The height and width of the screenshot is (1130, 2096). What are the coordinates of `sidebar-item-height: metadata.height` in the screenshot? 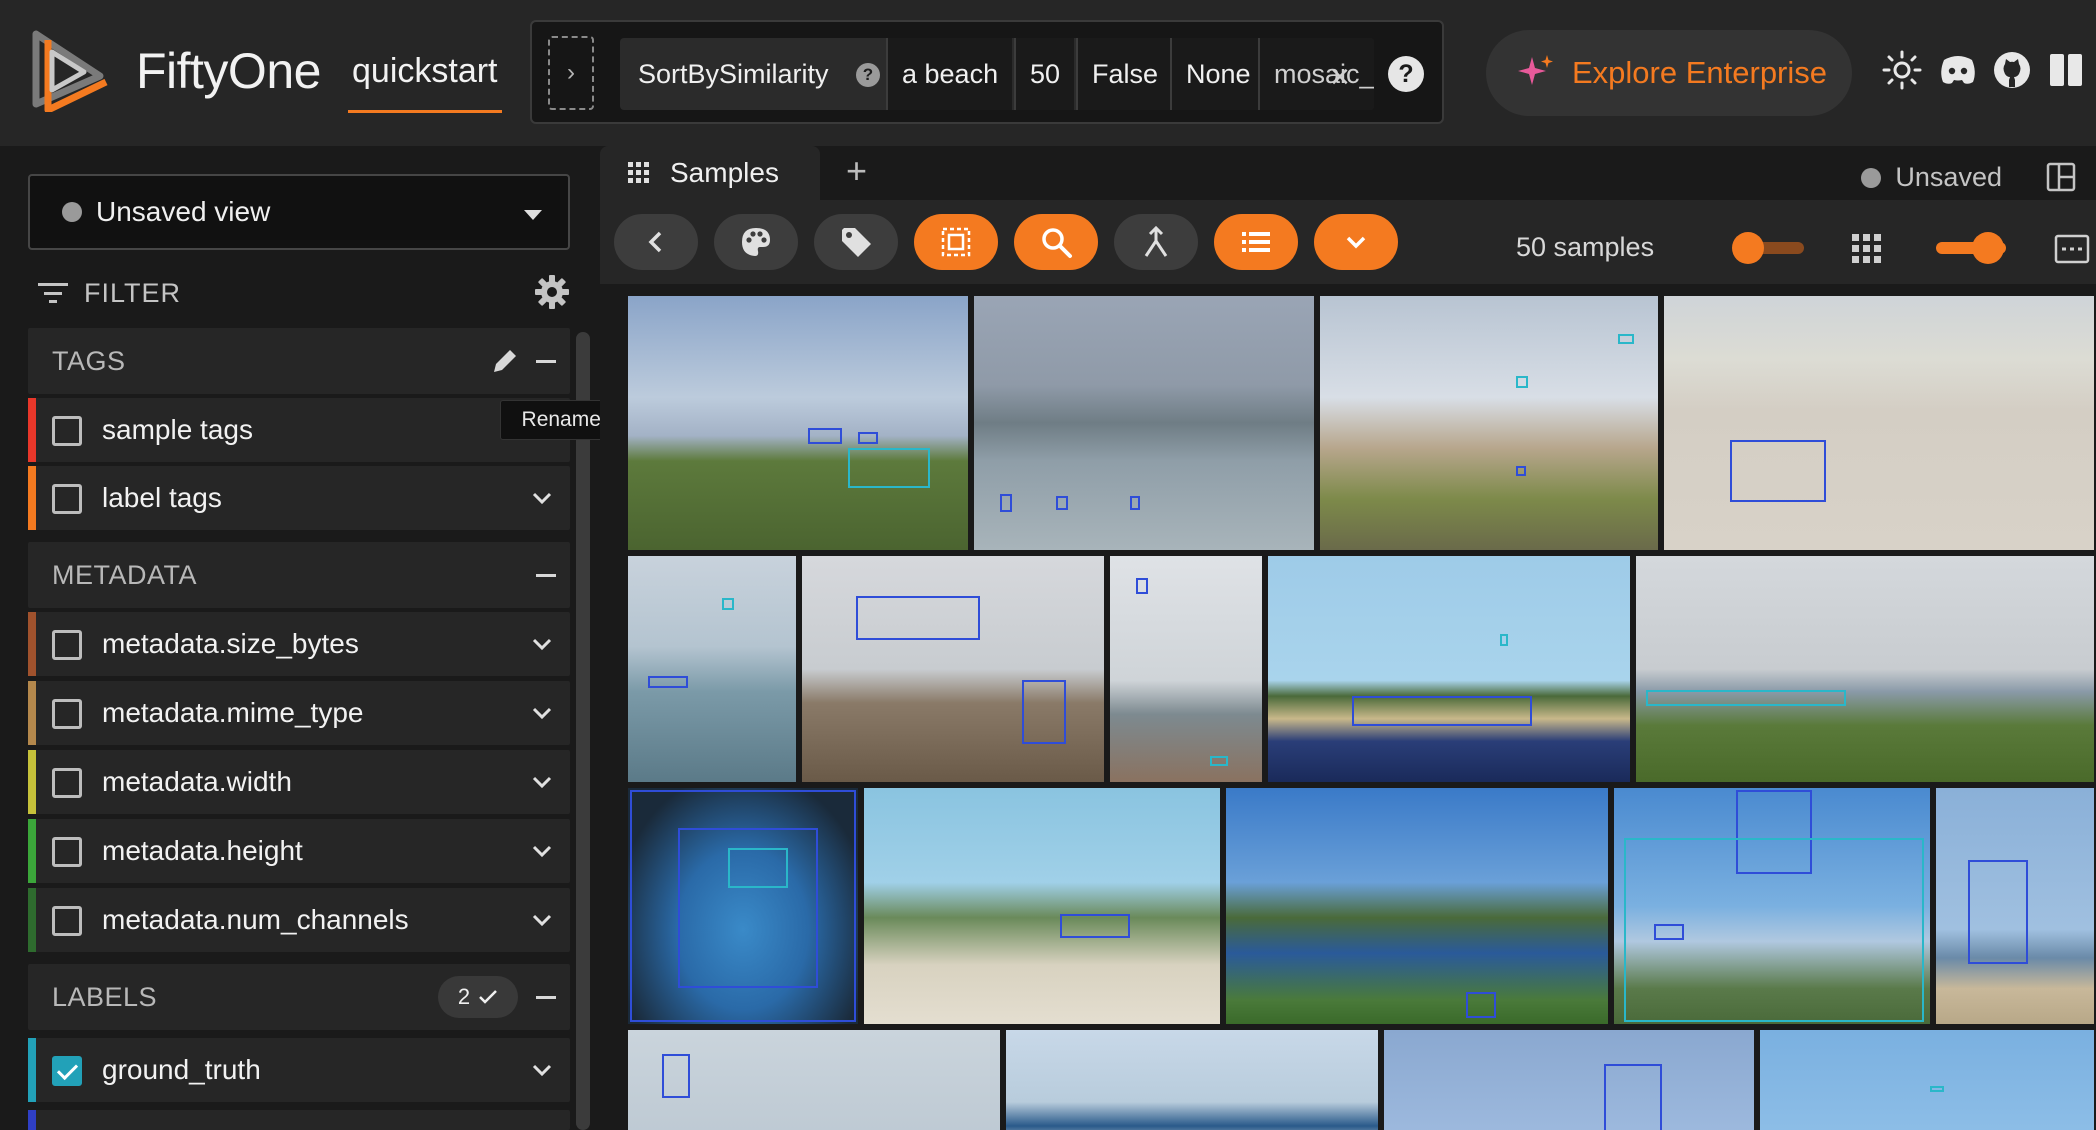 It's located at (299, 851).